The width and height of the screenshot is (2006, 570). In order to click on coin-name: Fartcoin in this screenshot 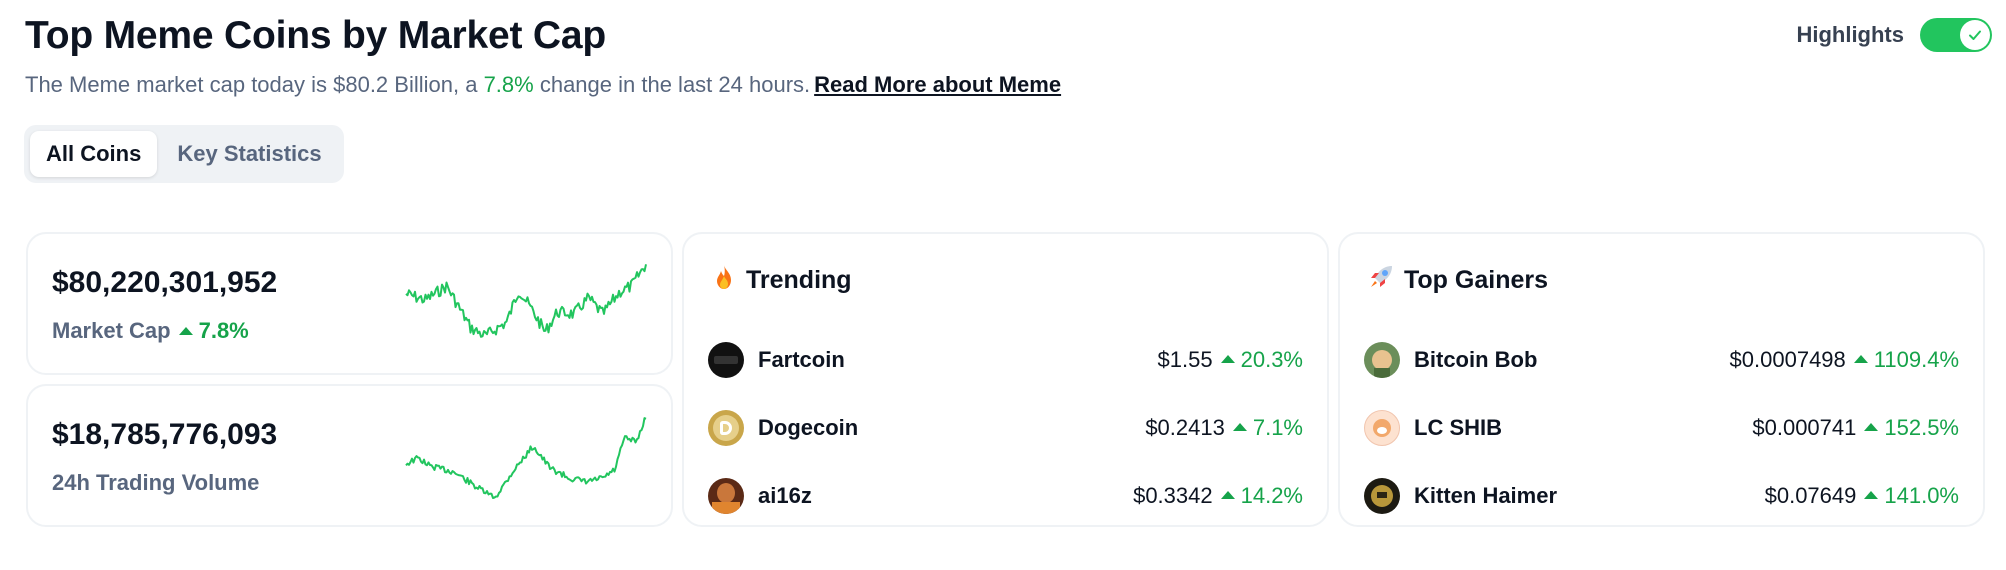, I will do `click(801, 359)`.